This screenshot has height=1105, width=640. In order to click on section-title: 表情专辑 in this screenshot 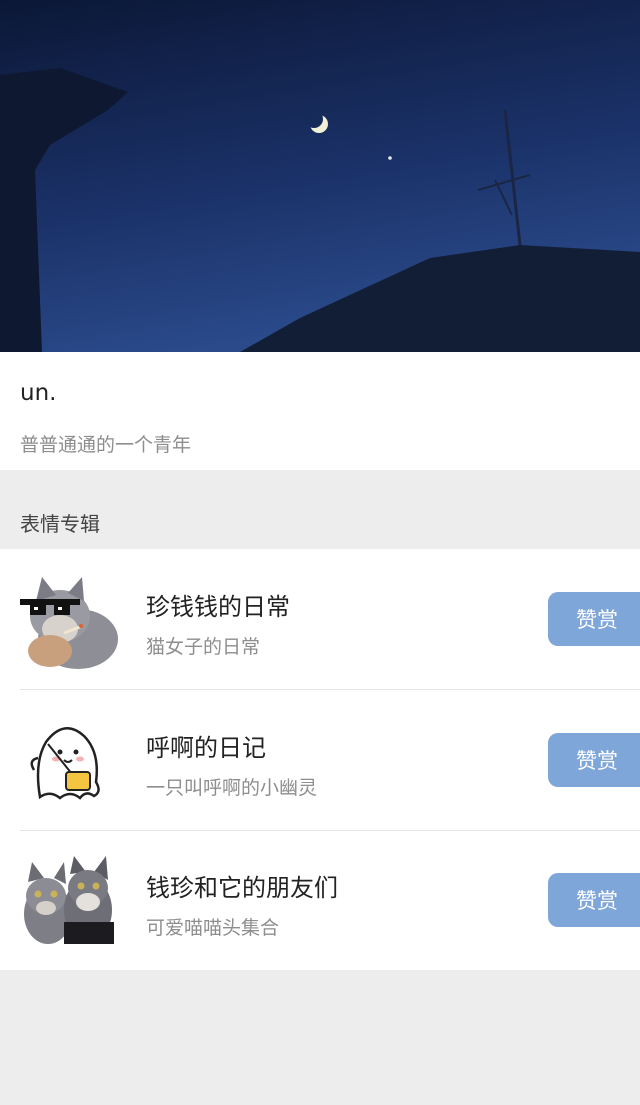, I will do `click(60, 524)`.